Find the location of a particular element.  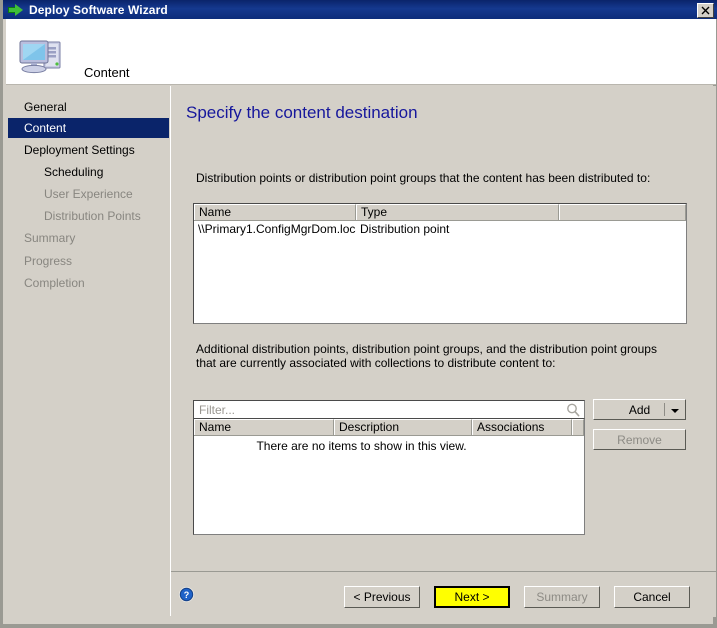

cancel-button: Cancel is located at coordinates (652, 597).